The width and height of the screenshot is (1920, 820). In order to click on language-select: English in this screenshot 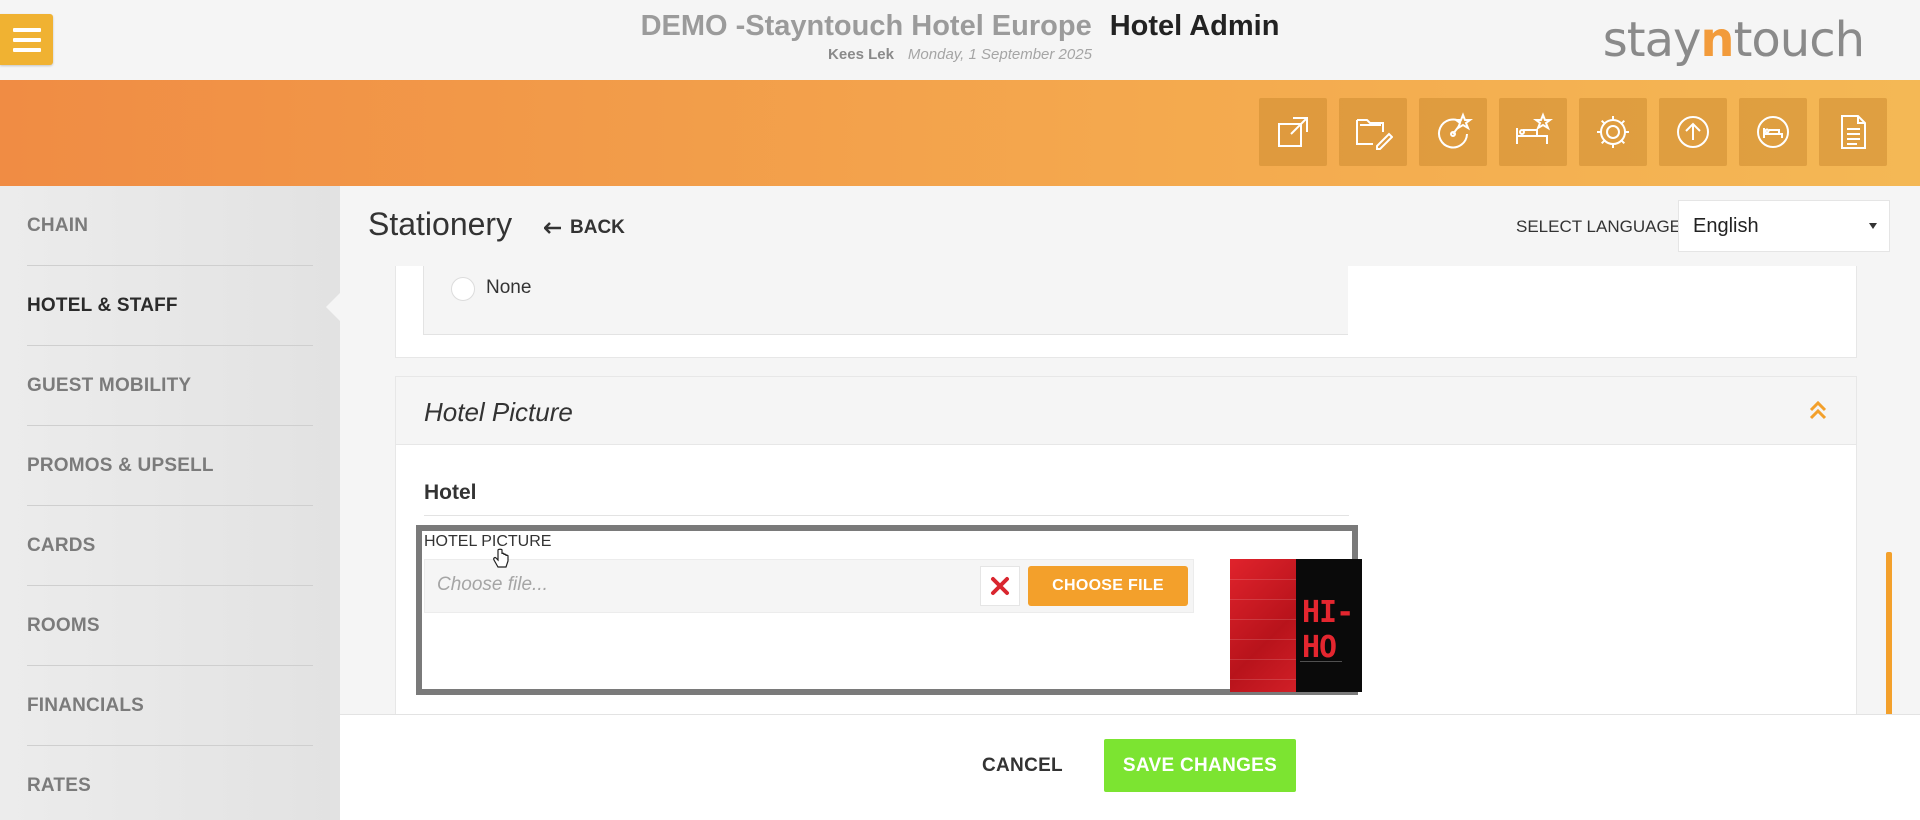, I will do `click(1784, 226)`.